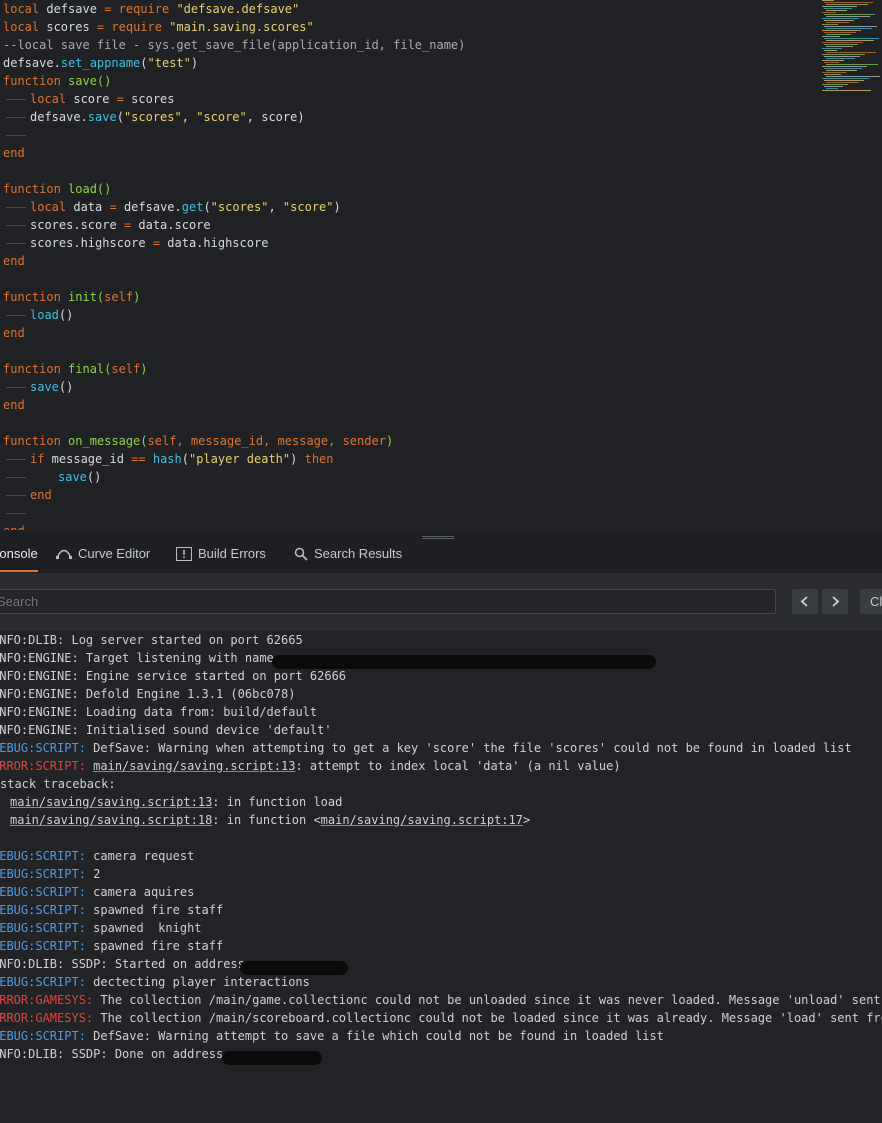 This screenshot has width=882, height=1123. Describe the element at coordinates (72, 9) in the screenshot. I see `code-text: defsave` at that location.